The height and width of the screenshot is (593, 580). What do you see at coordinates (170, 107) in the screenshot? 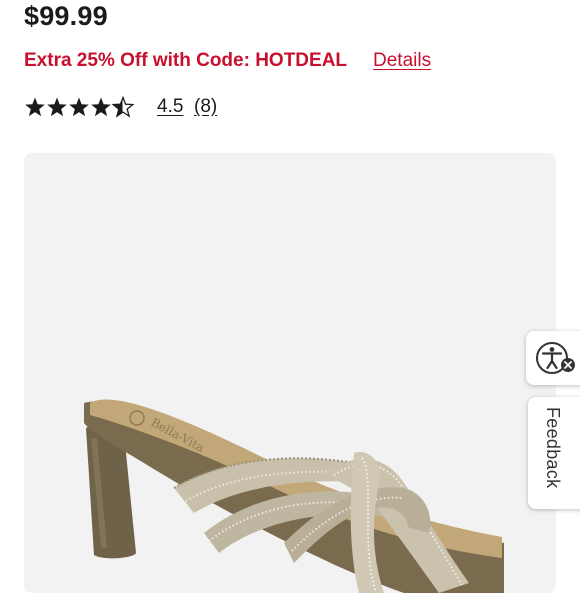
I see `rating-value-link: 4.5` at bounding box center [170, 107].